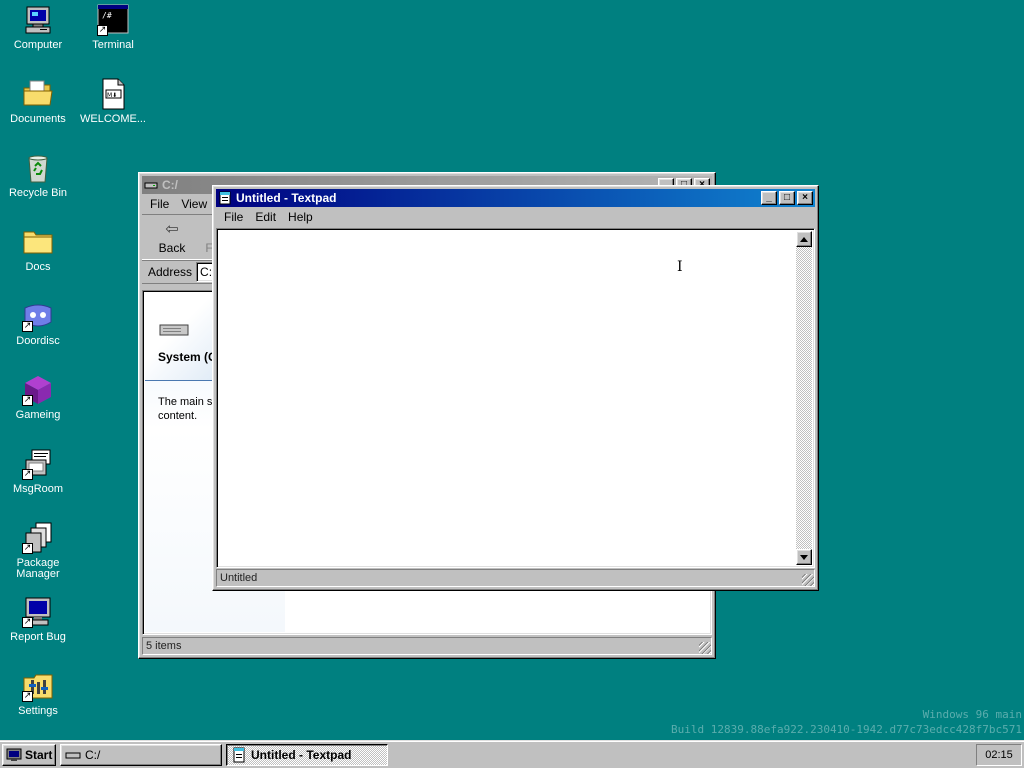 The height and width of the screenshot is (768, 1024). Describe the element at coordinates (805, 198) in the screenshot. I see `close-button: ×` at that location.